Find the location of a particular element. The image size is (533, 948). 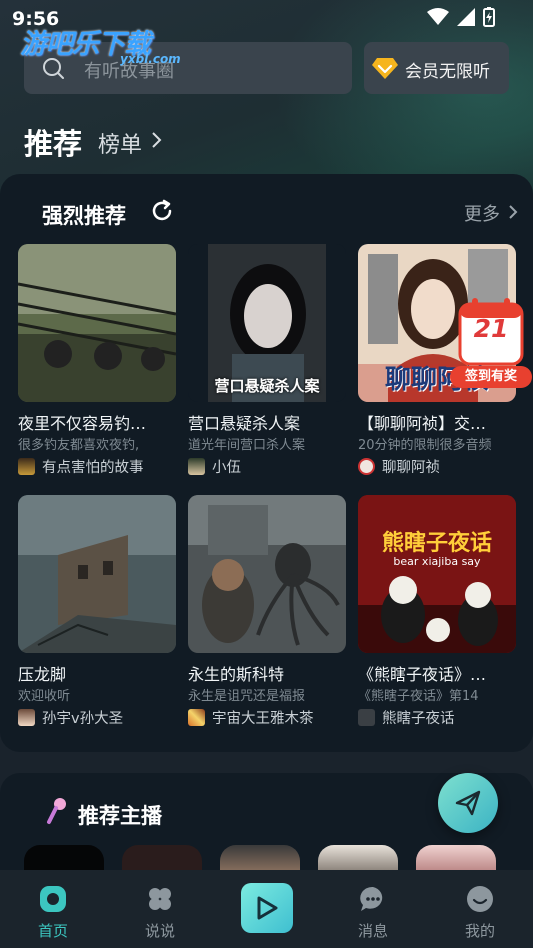

author-name: 孙宇v孙大圣 is located at coordinates (83, 718).